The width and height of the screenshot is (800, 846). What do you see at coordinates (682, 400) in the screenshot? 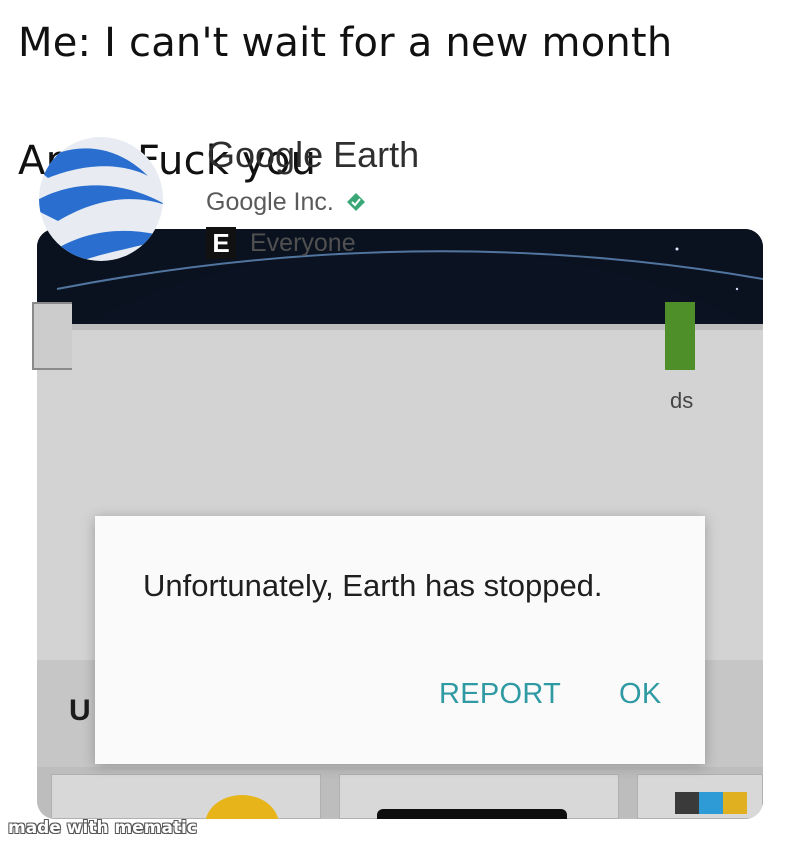
I see `downloads-label-fragment: ds` at bounding box center [682, 400].